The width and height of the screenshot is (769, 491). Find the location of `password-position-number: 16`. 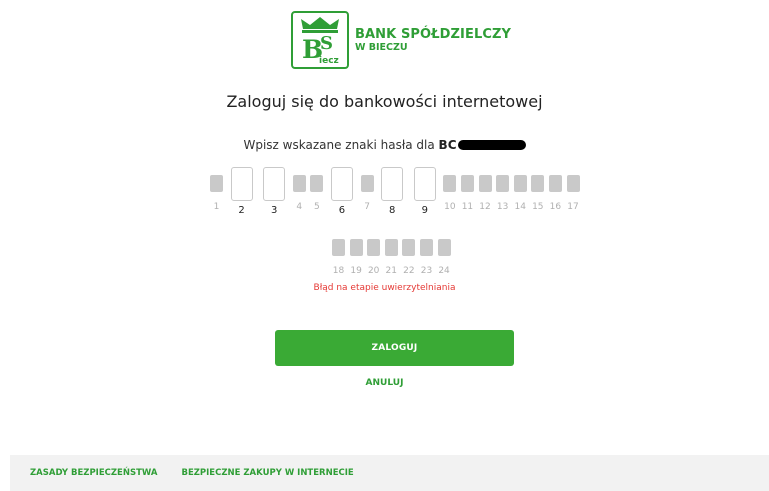

password-position-number: 16 is located at coordinates (555, 207).